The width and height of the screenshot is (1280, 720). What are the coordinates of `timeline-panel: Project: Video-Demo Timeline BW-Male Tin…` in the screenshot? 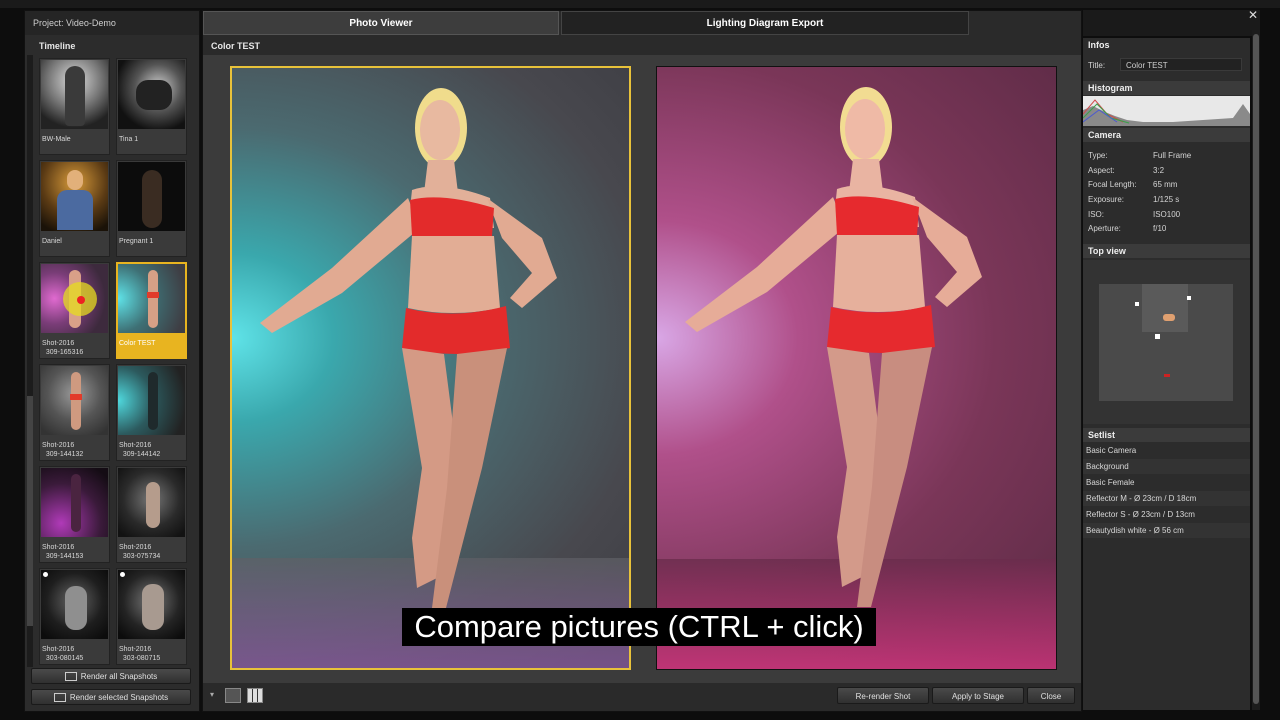 It's located at (112, 361).